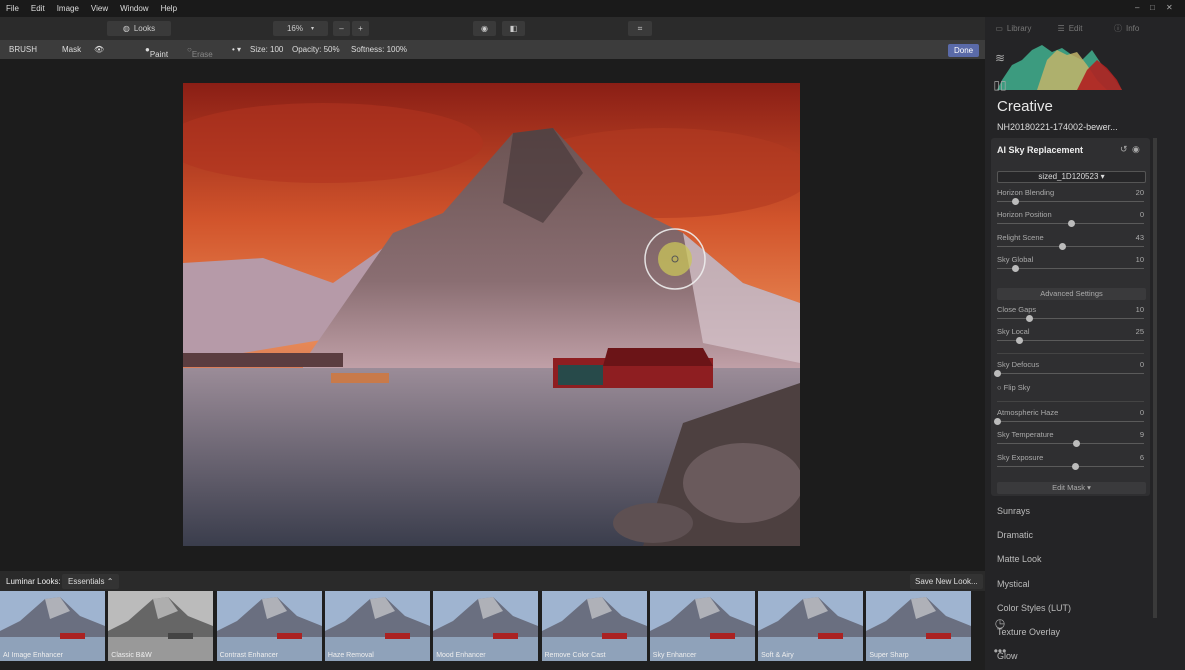  Describe the element at coordinates (1139, 309) in the screenshot. I see `slider-value: 10` at that location.